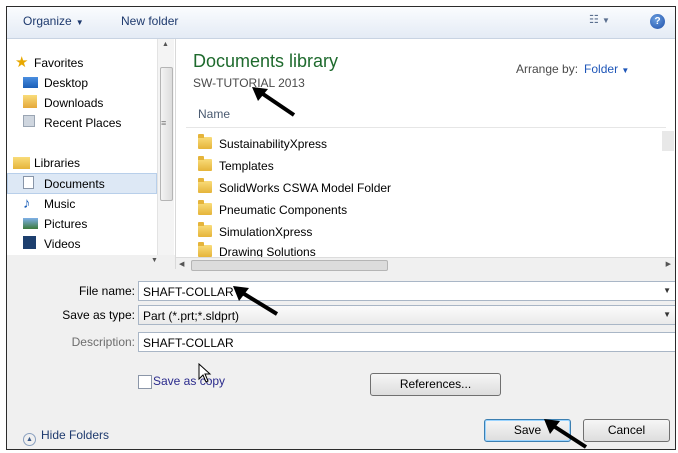 This screenshot has width=678, height=453. What do you see at coordinates (30, 101) in the screenshot?
I see `downloads-icon` at bounding box center [30, 101].